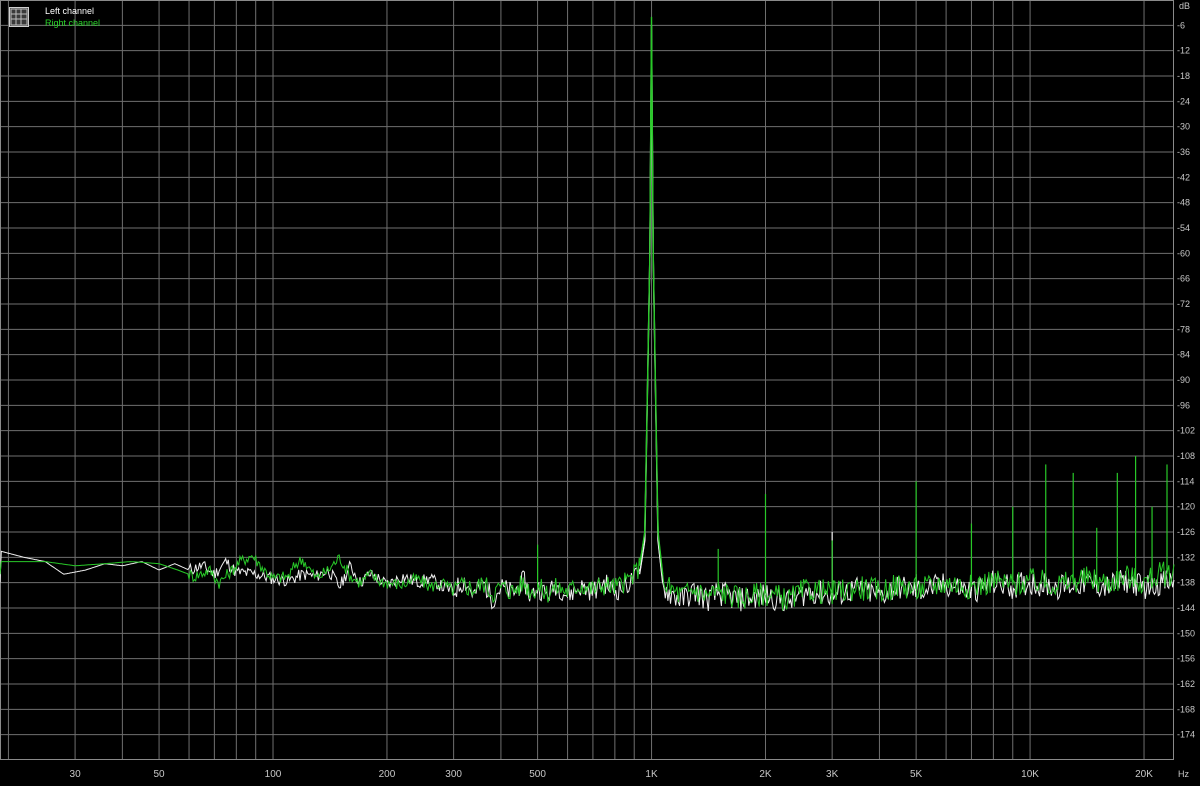  I want to click on x-tick-label: 10K, so click(1030, 774).